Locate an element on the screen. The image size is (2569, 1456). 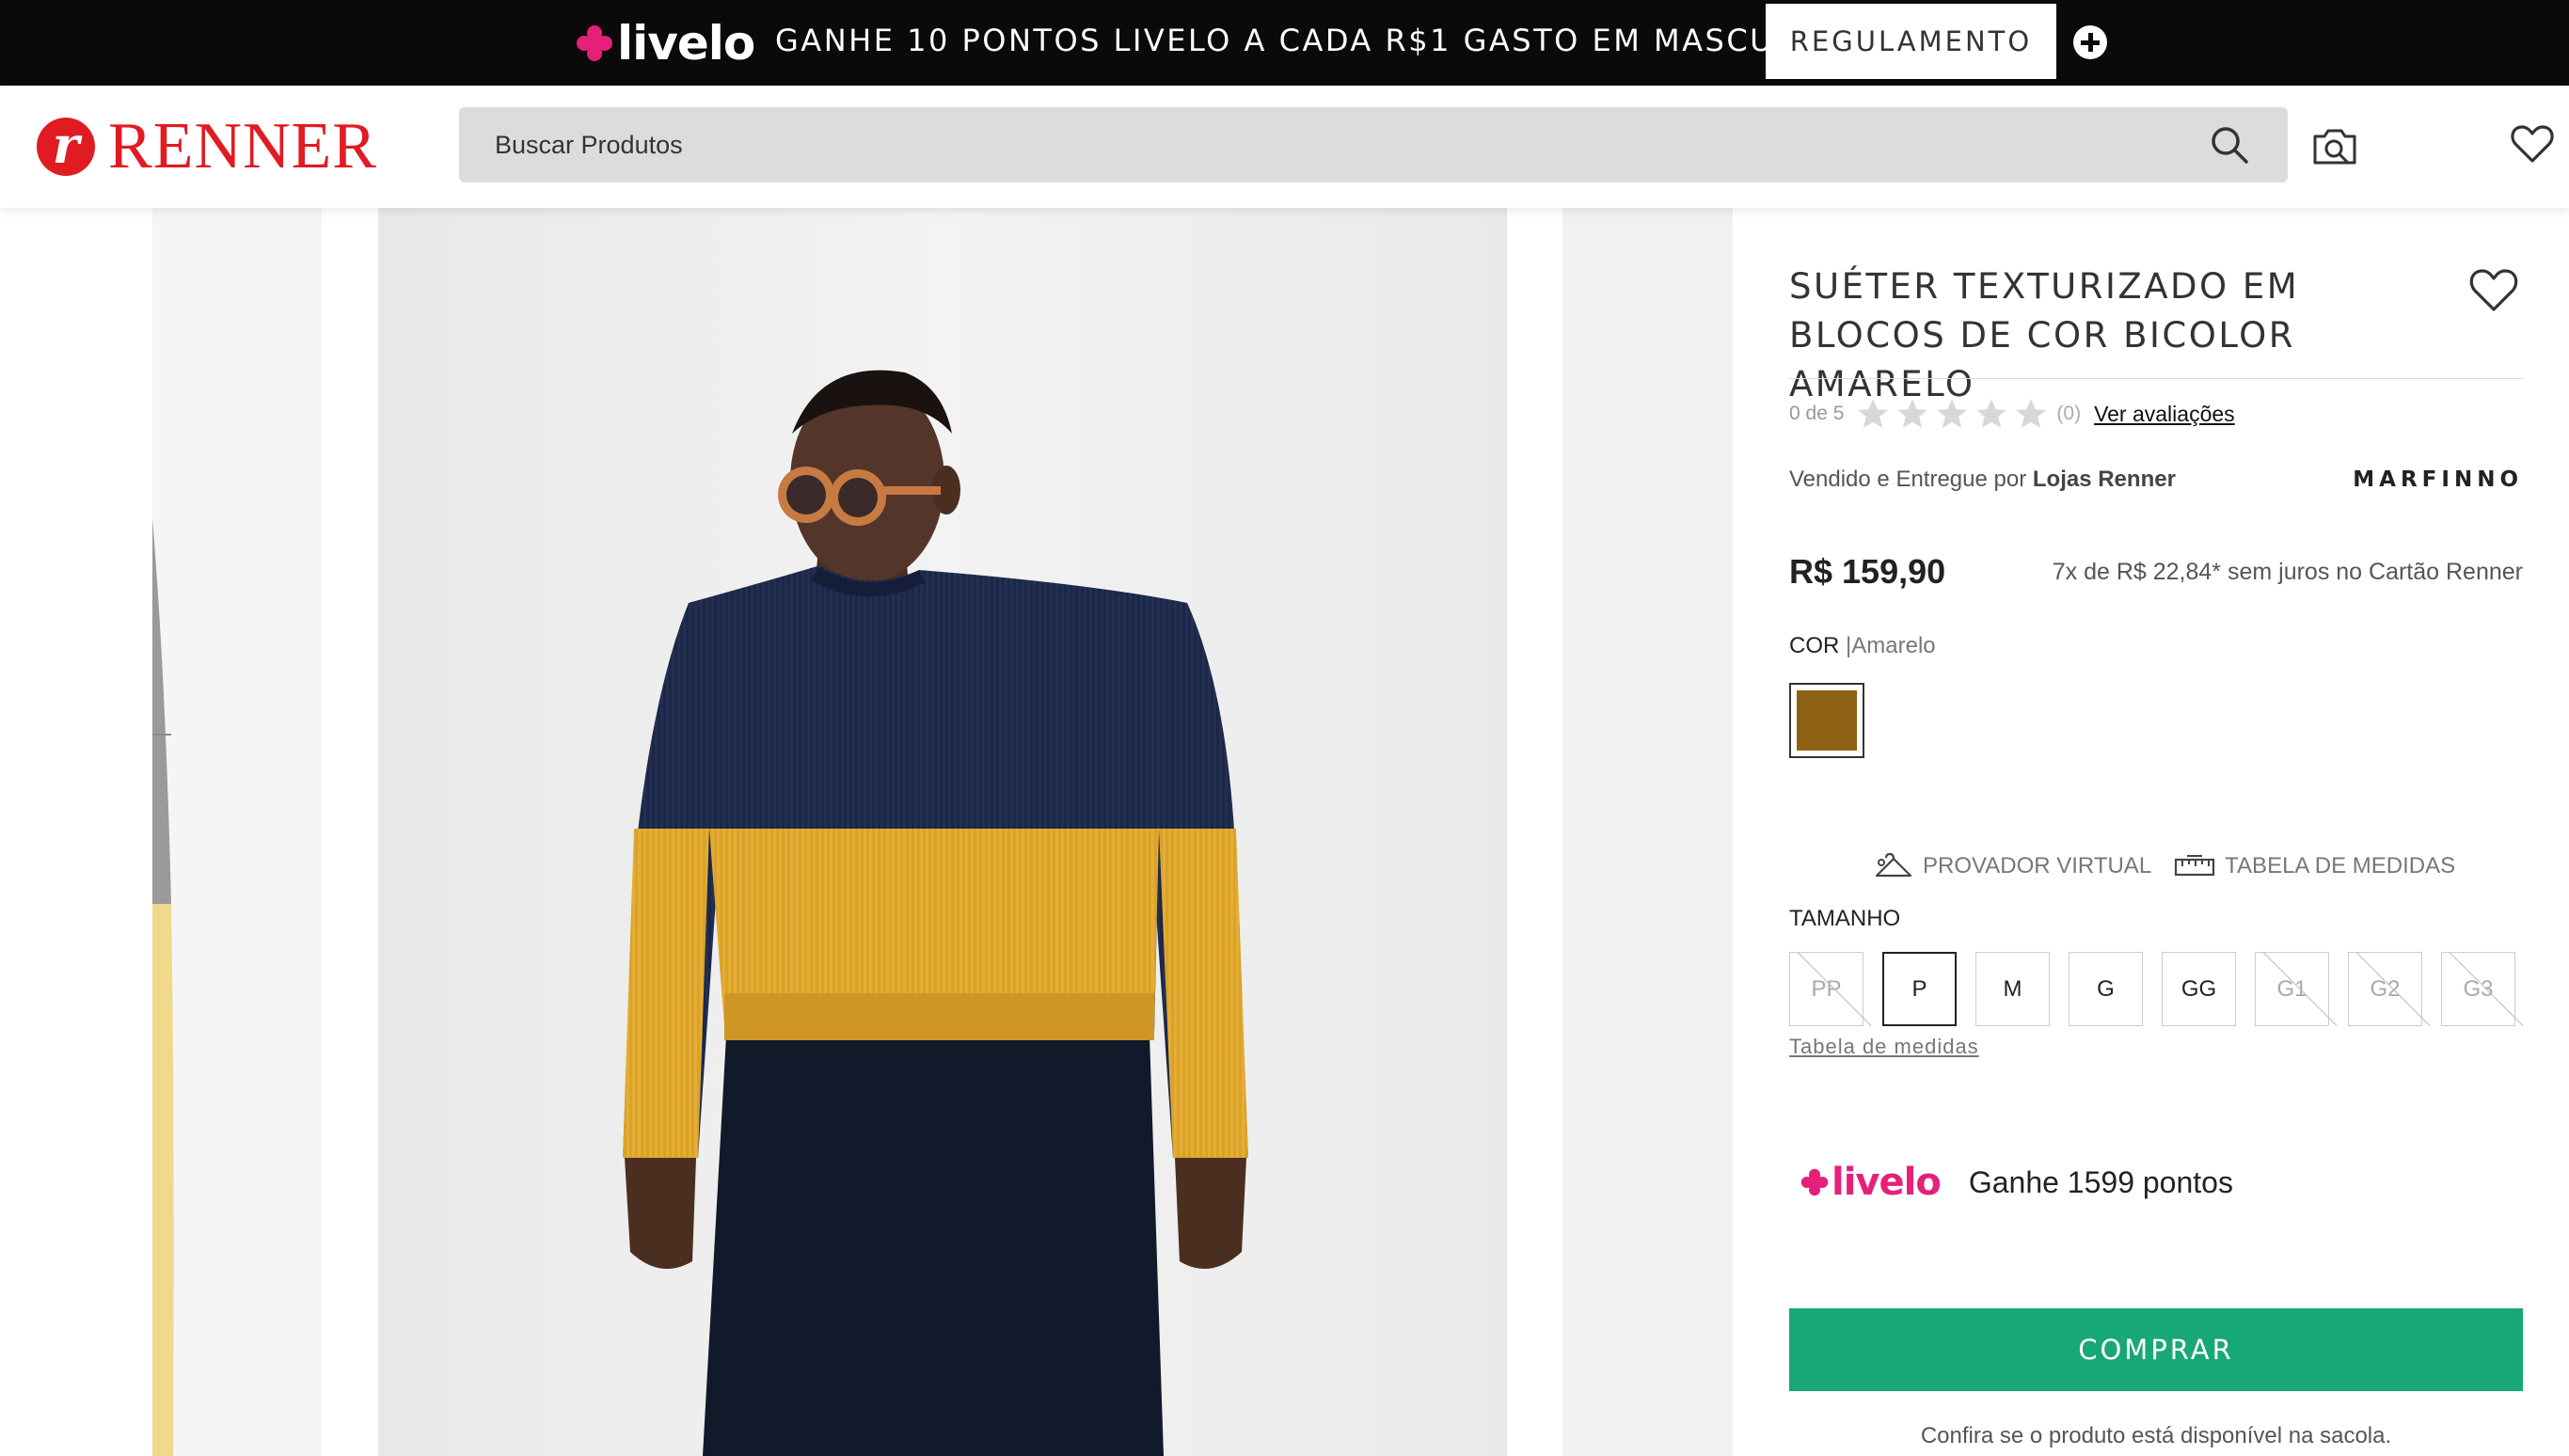
buy-button: COMPRAR is located at coordinates (2156, 1349).